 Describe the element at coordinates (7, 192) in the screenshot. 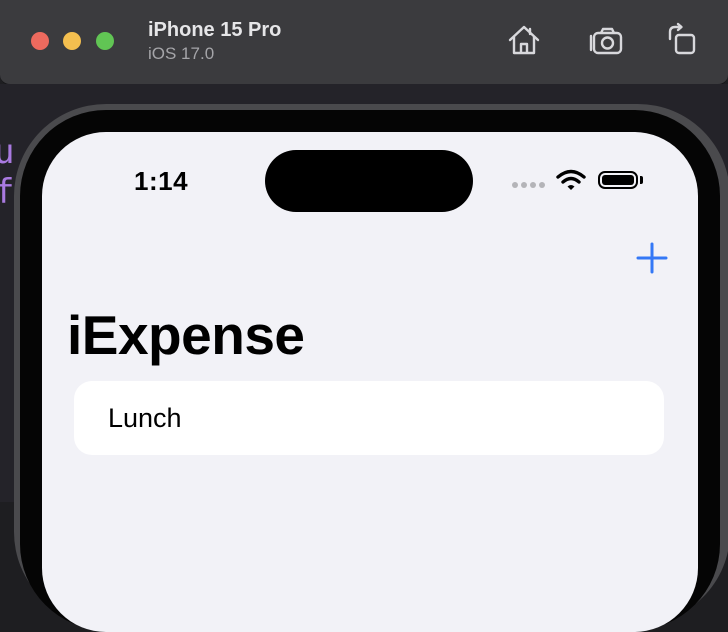

I see `background-code-glyph: f` at that location.